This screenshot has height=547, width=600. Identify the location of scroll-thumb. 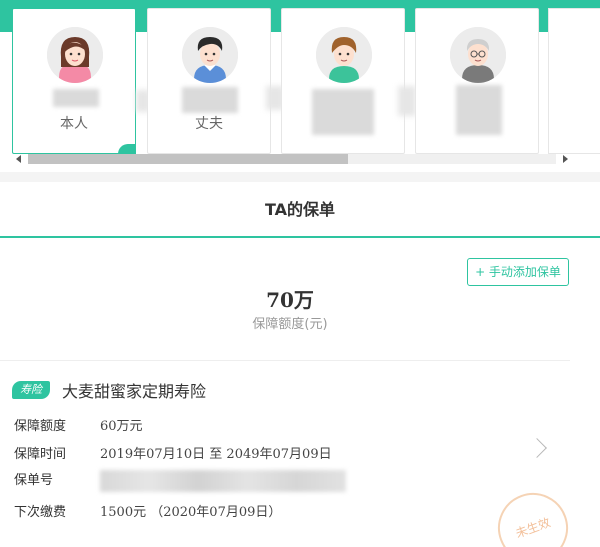
(188, 159).